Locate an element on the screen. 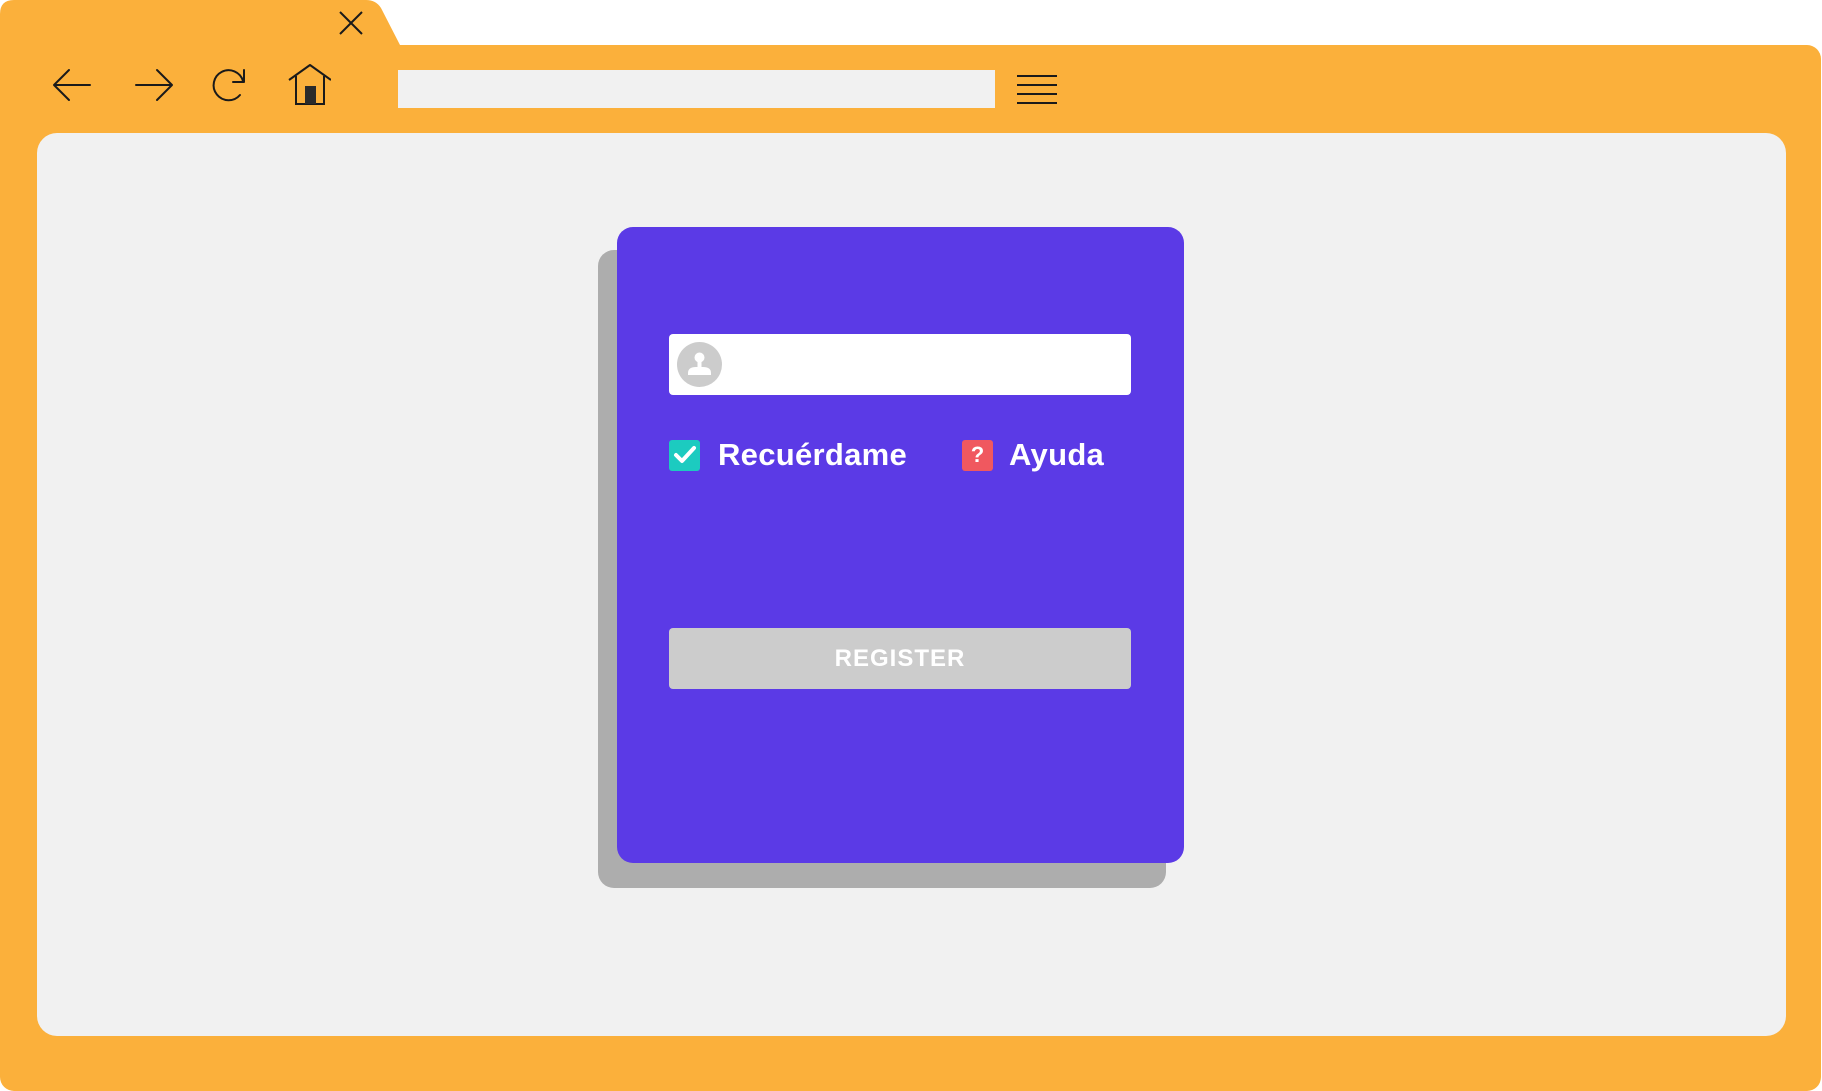 The height and width of the screenshot is (1091, 1822). help-badge-text: ? is located at coordinates (977, 454).